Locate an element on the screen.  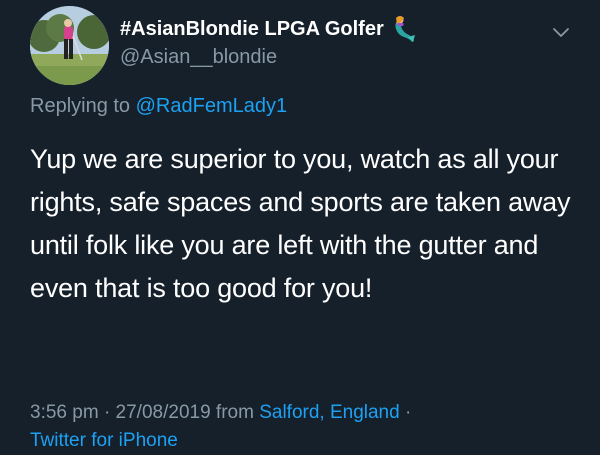
avatar-image is located at coordinates (69, 45).